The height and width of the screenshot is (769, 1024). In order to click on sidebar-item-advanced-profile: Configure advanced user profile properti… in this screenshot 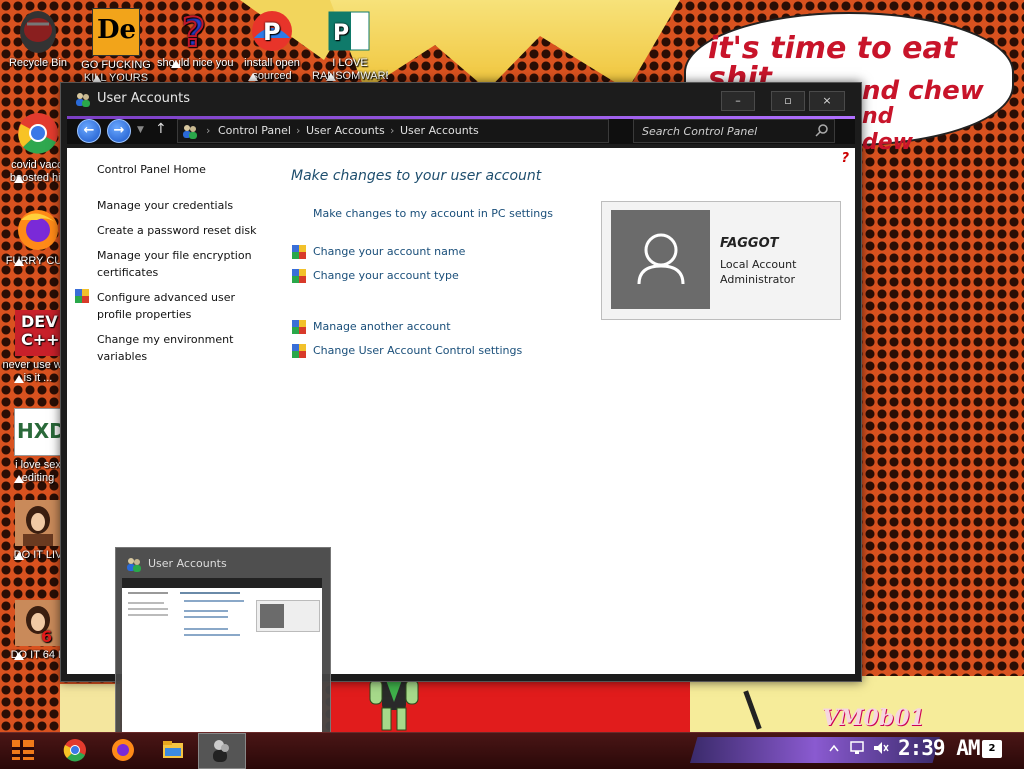, I will do `click(177, 306)`.